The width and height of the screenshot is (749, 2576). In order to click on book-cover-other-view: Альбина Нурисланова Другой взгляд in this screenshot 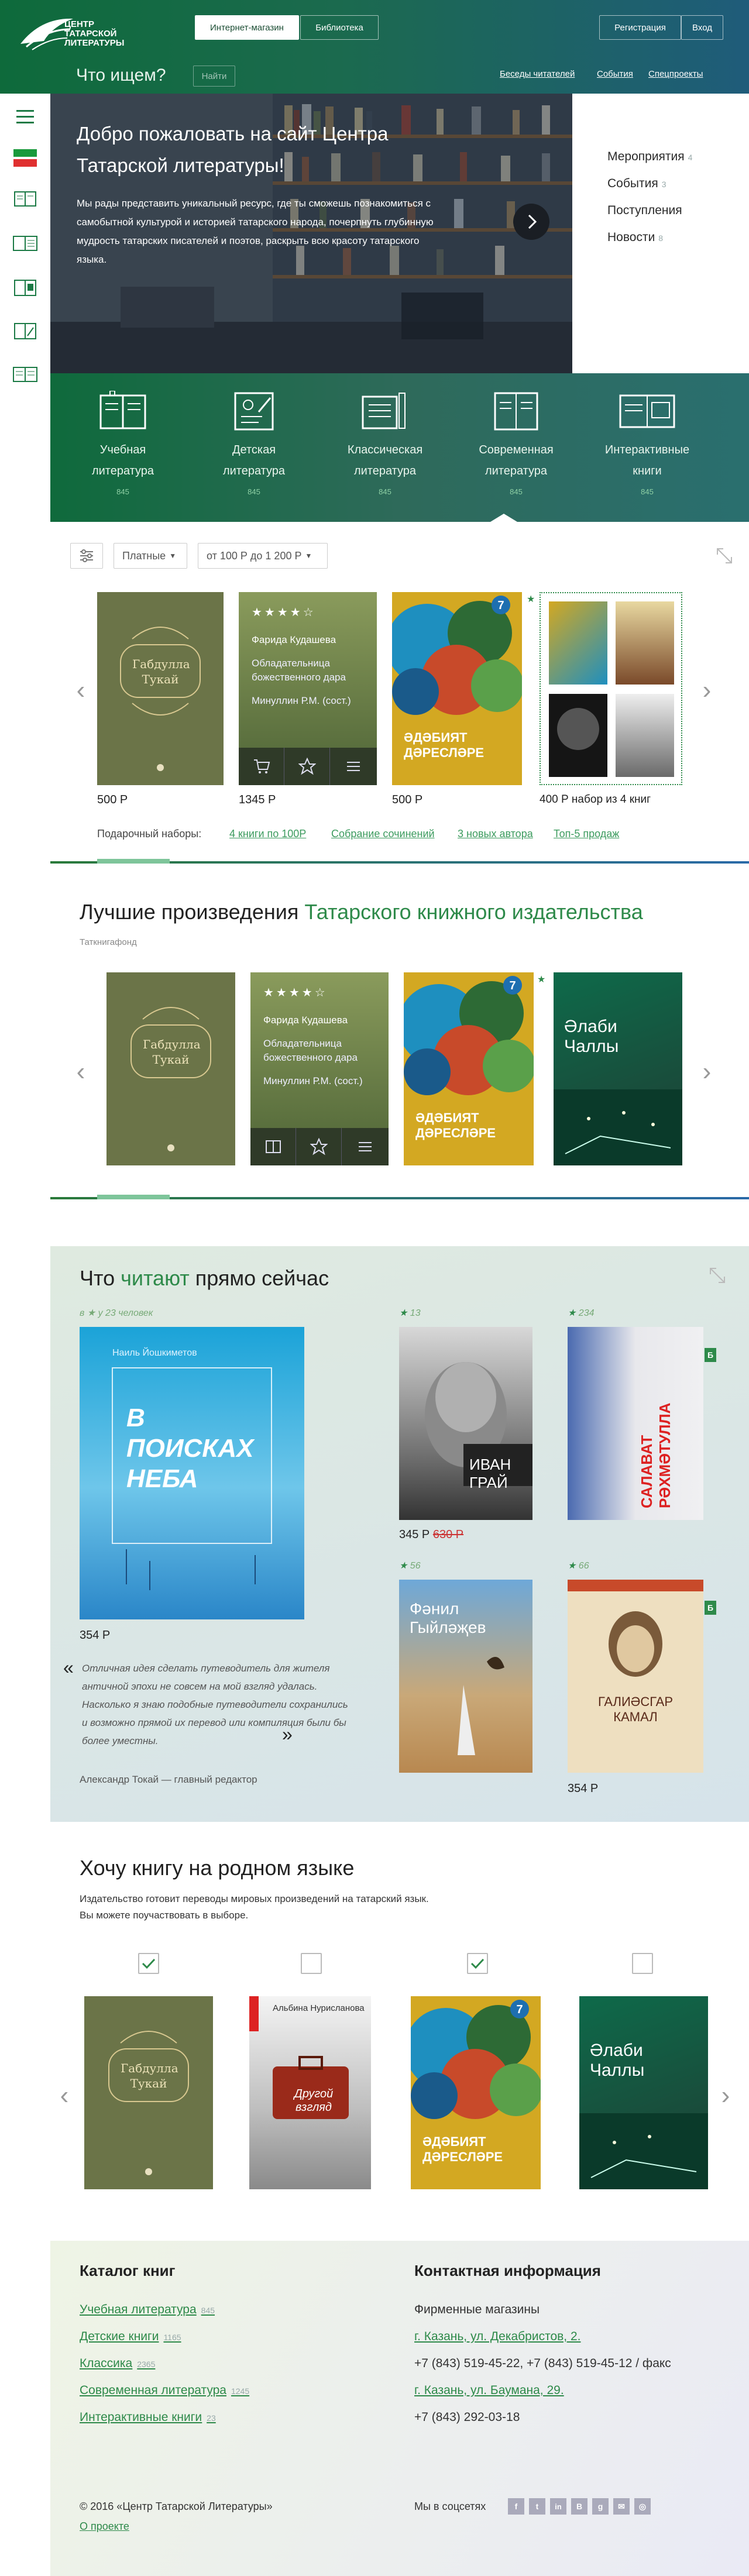, I will do `click(310, 2093)`.